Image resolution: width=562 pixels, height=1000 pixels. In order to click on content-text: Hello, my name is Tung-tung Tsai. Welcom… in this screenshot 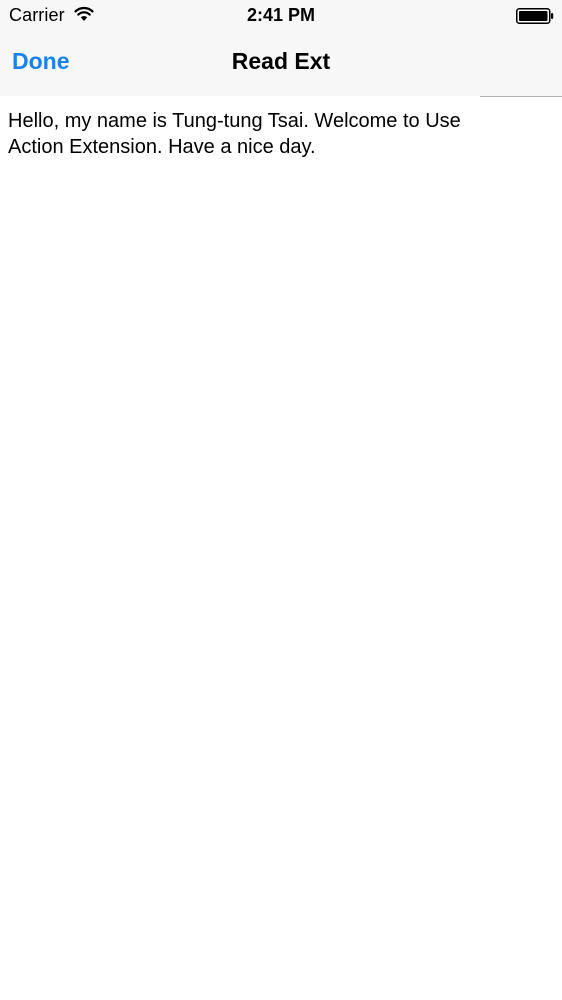, I will do `click(234, 134)`.